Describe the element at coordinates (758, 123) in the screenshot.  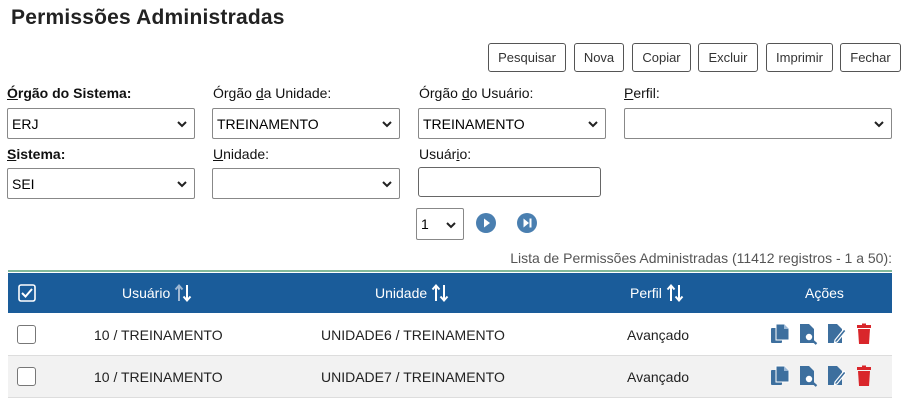
I see `perfil-select` at that location.